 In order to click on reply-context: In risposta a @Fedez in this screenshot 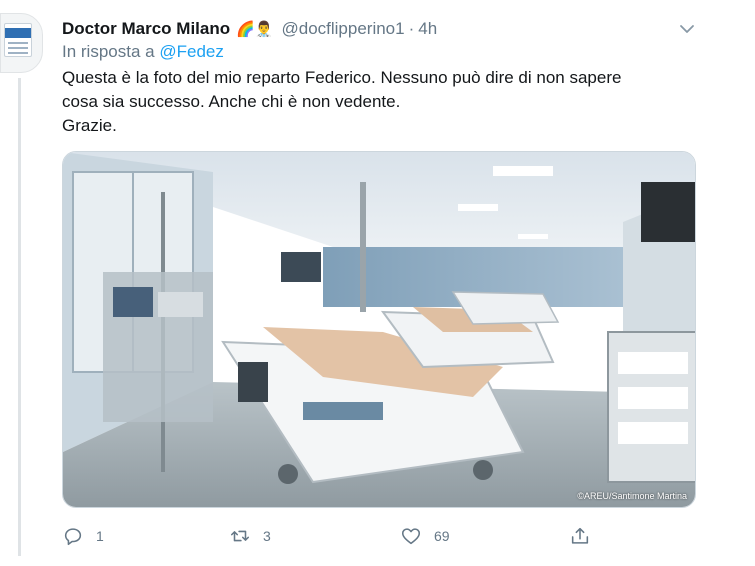, I will do `click(143, 52)`.